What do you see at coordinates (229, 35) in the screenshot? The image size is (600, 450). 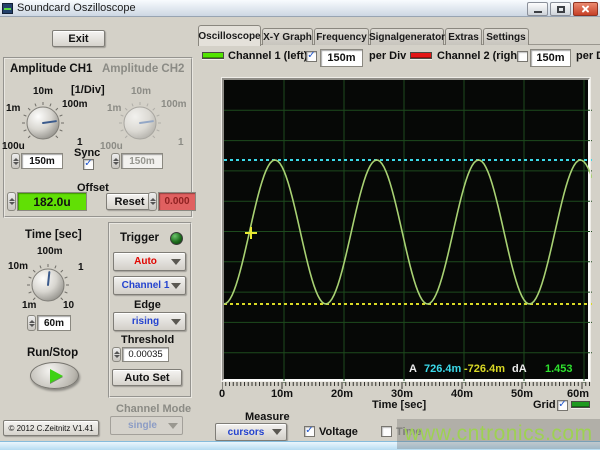 I see `tab-oscilloscope: Oscilloscope` at bounding box center [229, 35].